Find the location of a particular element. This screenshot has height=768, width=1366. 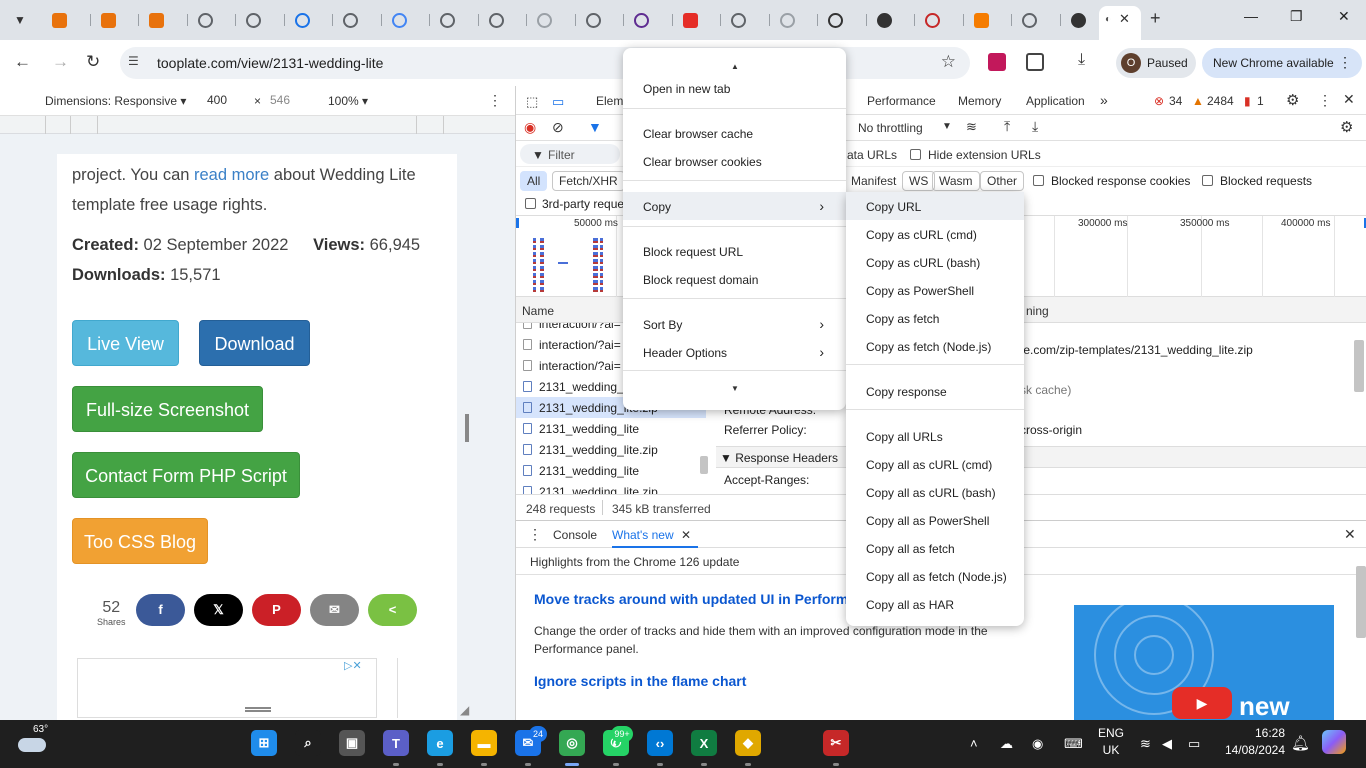

profile-button: O Paused is located at coordinates (1156, 63).